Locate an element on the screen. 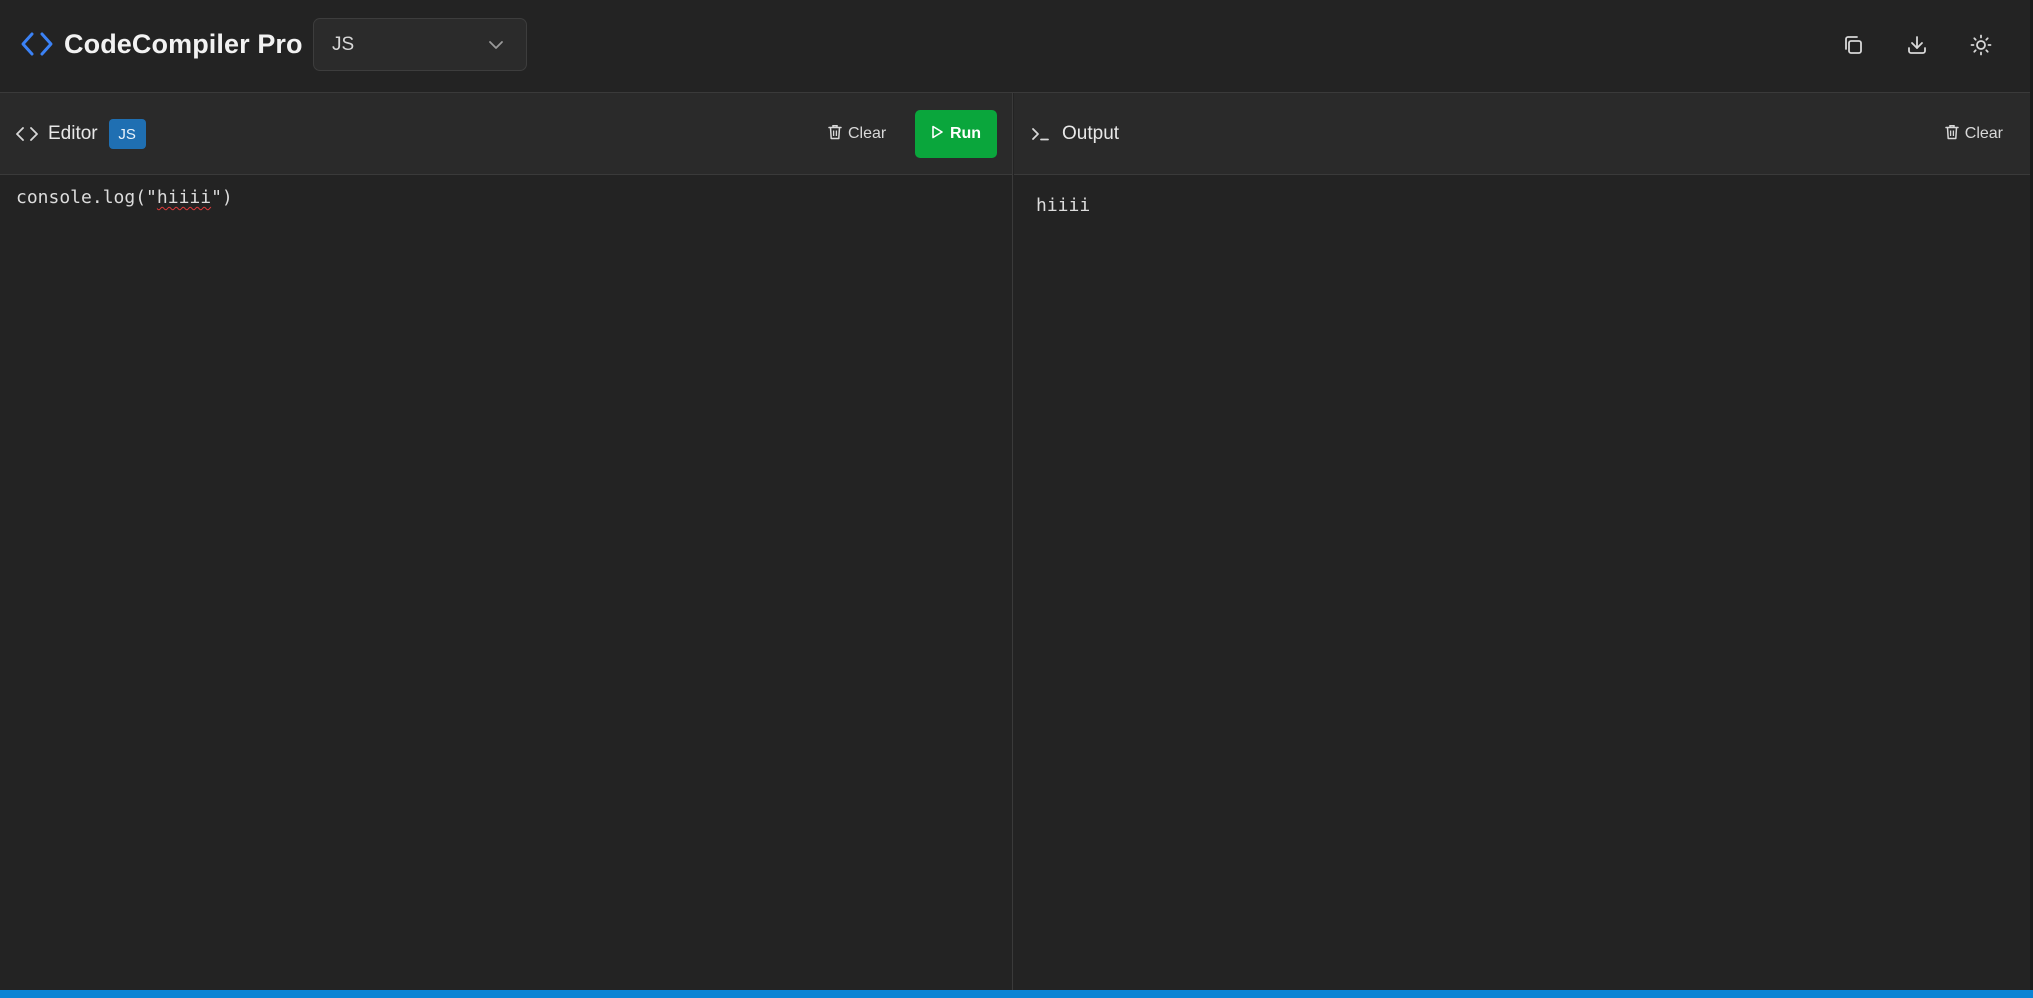 This screenshot has height=998, width=2033. terminal-icon is located at coordinates (1041, 134).